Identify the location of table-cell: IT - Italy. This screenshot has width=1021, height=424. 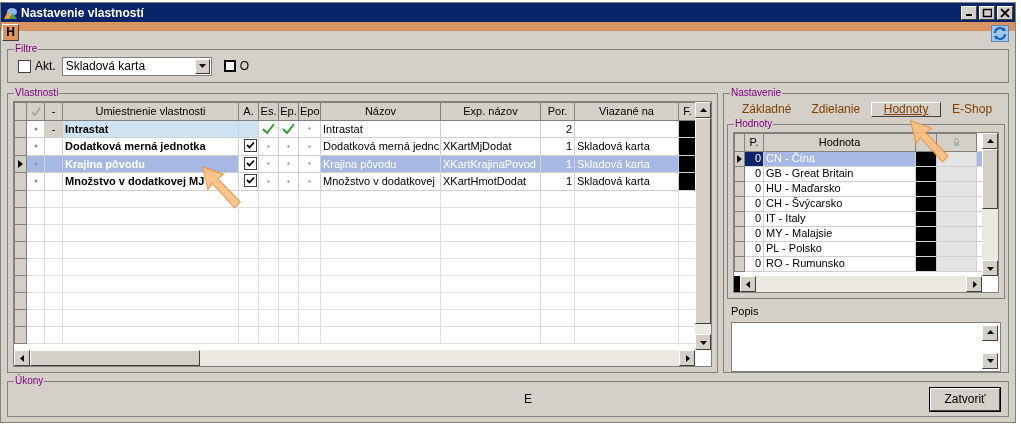
(786, 218).